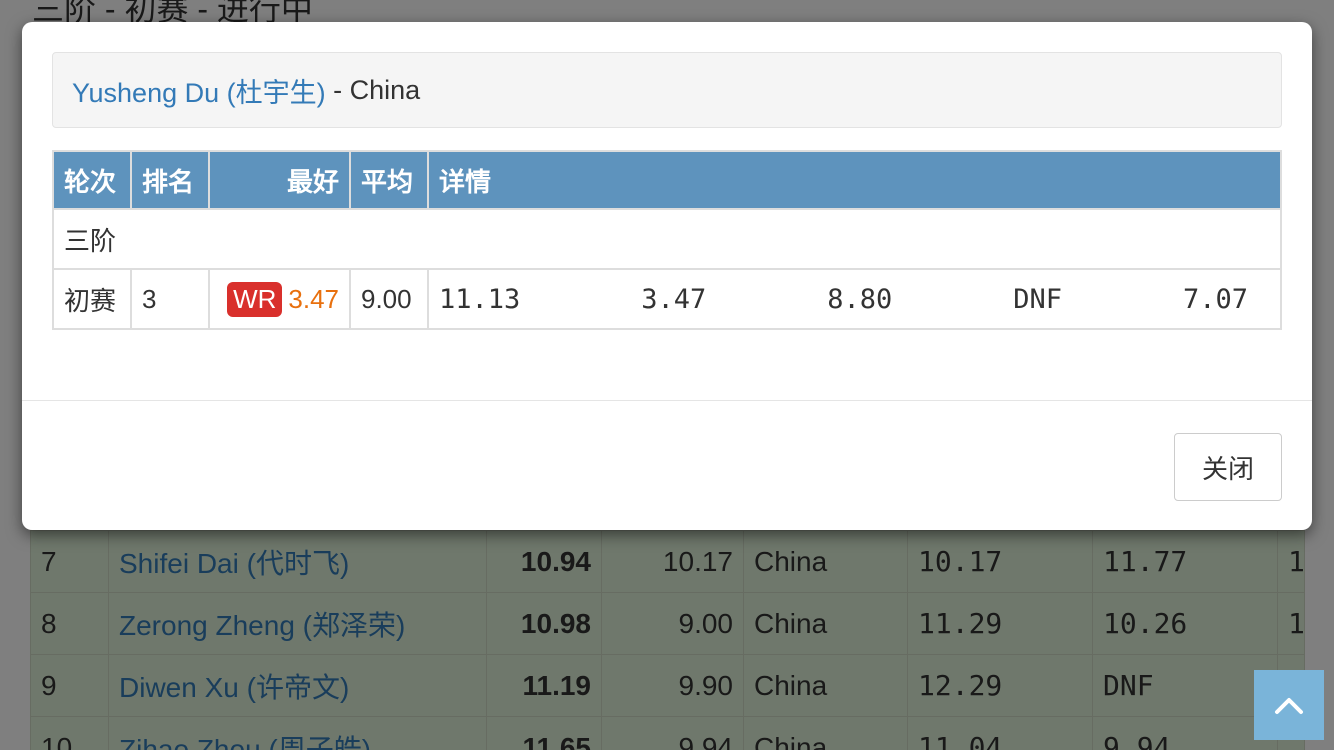  What do you see at coordinates (1037, 299) in the screenshot?
I see `attempt-value: DNF` at bounding box center [1037, 299].